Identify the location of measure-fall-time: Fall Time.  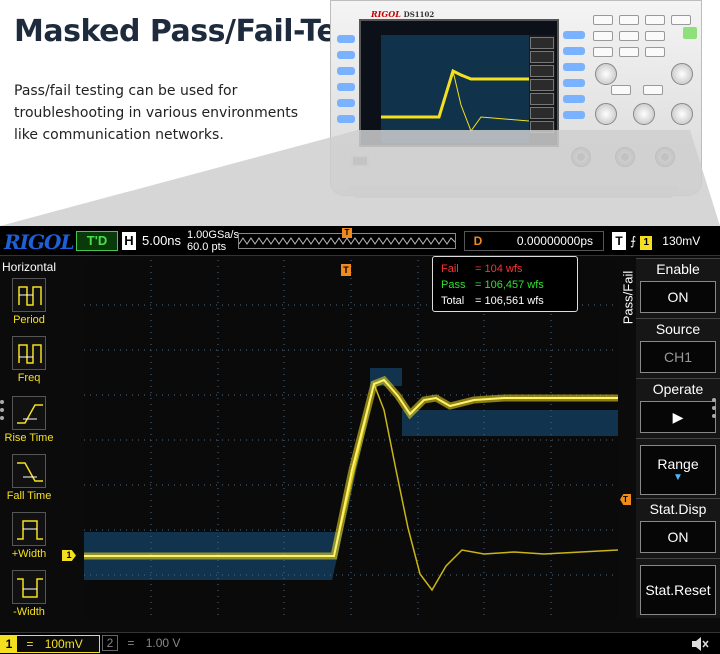
(29, 483).